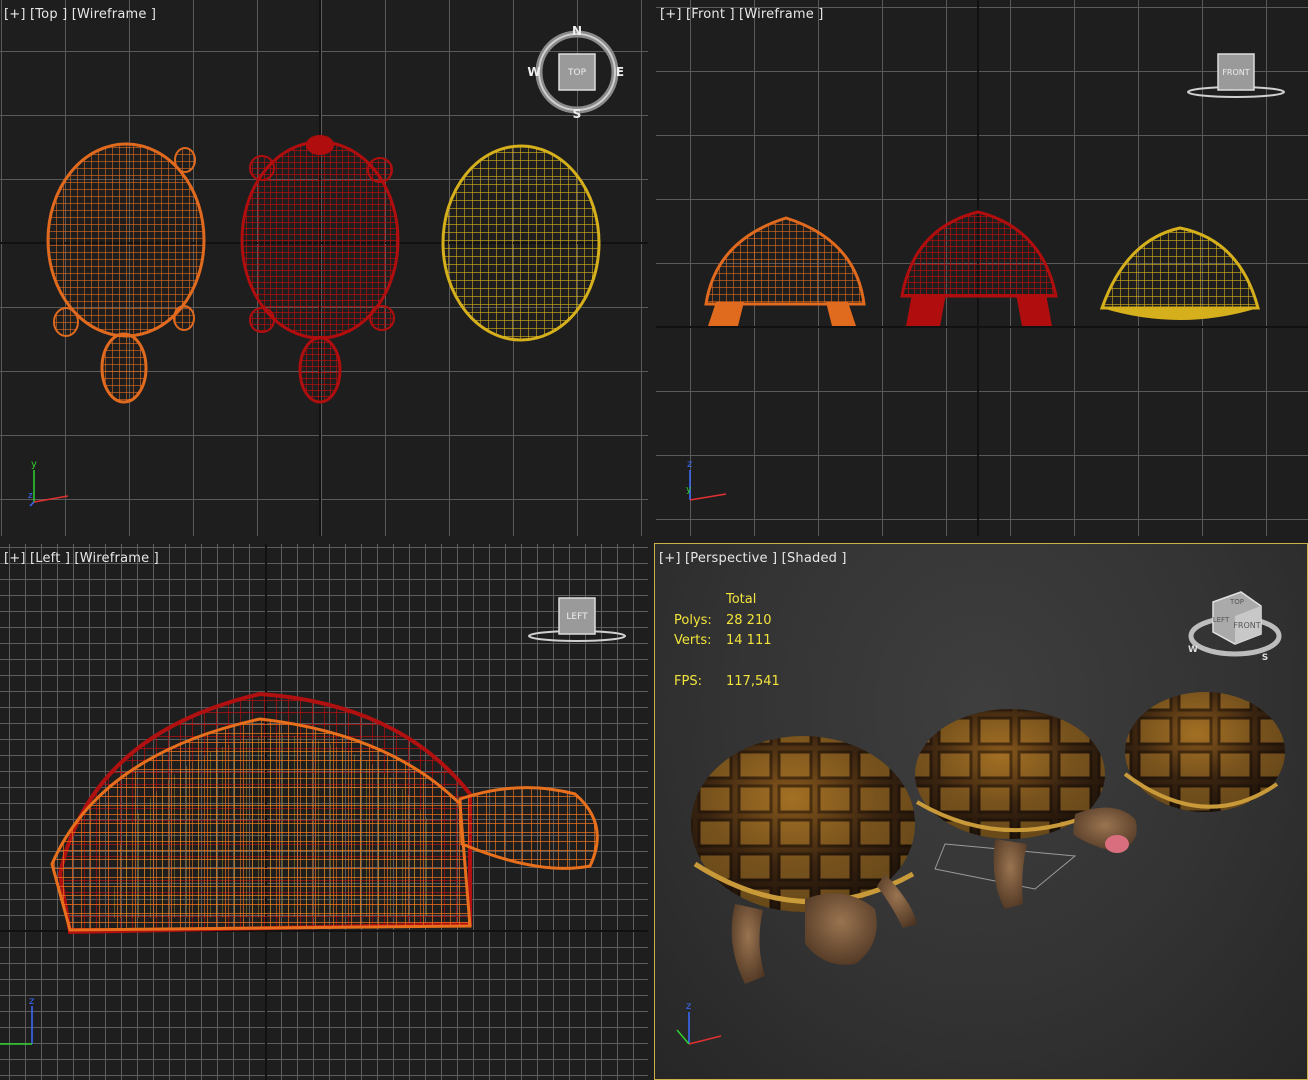 This screenshot has height=1080, width=1308. Describe the element at coordinates (17, 1020) in the screenshot. I see `axis-tripod-left: z` at that location.